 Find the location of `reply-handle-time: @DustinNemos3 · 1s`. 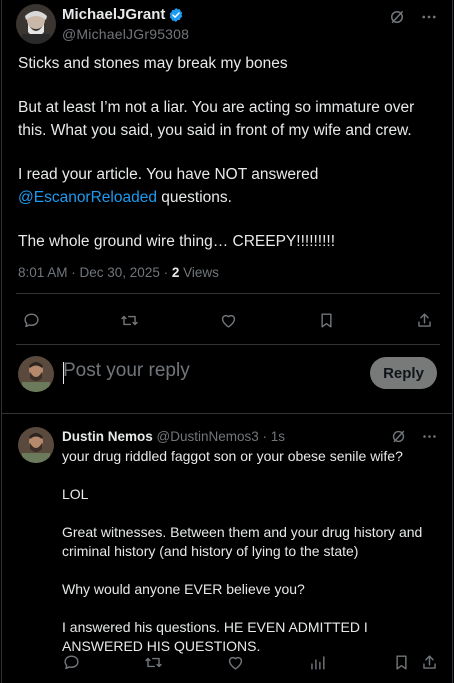

reply-handle-time: @DustinNemos3 · 1s is located at coordinates (219, 436).